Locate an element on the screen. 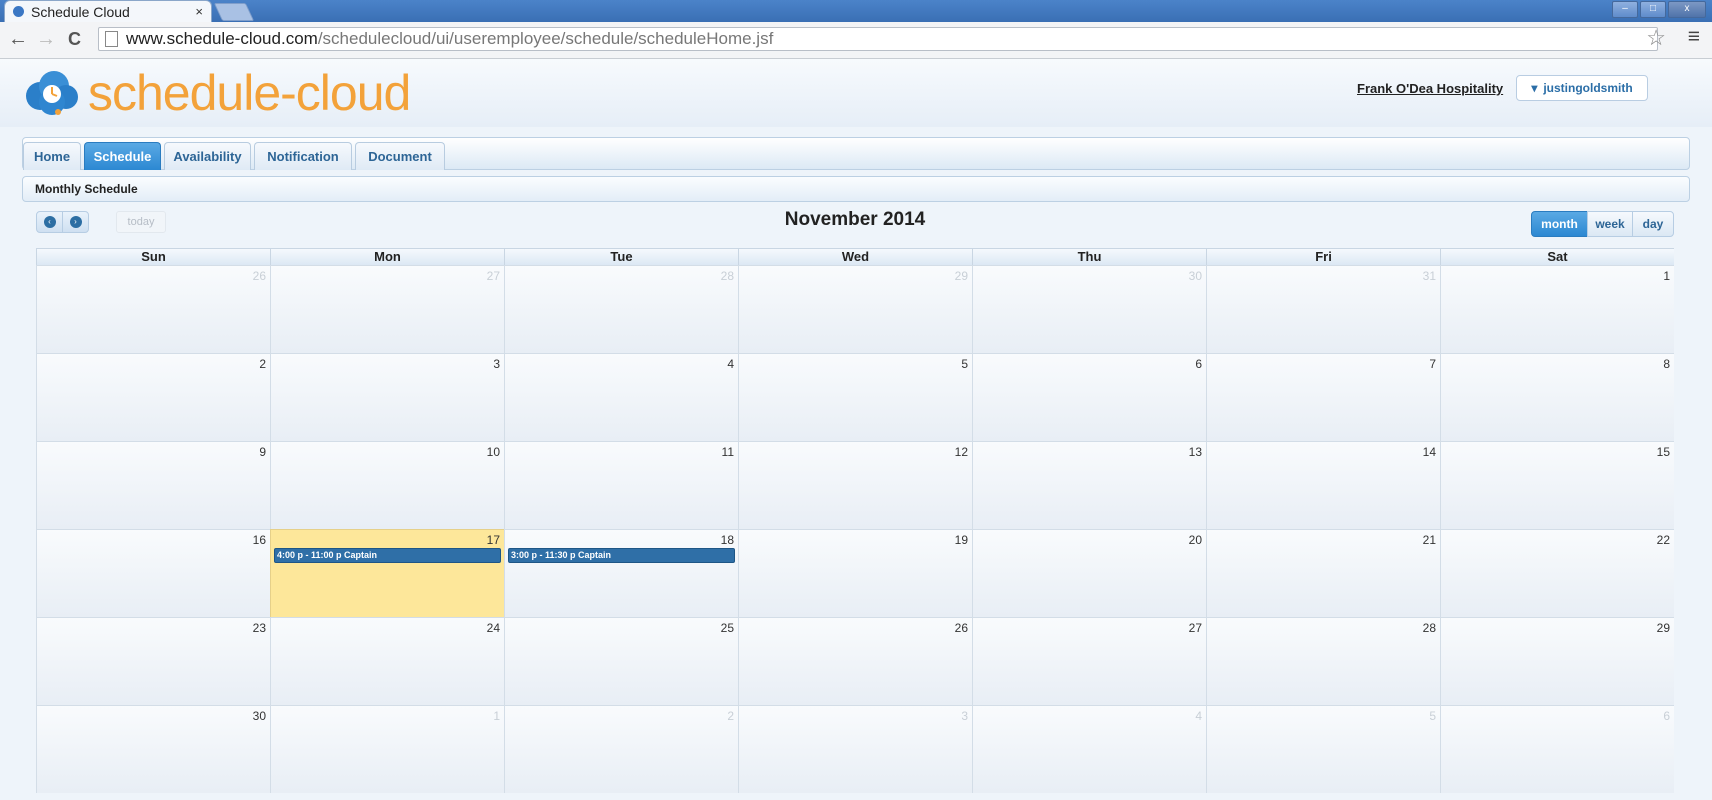 The width and height of the screenshot is (1712, 800). day-cell: 14 is located at coordinates (1323, 485).